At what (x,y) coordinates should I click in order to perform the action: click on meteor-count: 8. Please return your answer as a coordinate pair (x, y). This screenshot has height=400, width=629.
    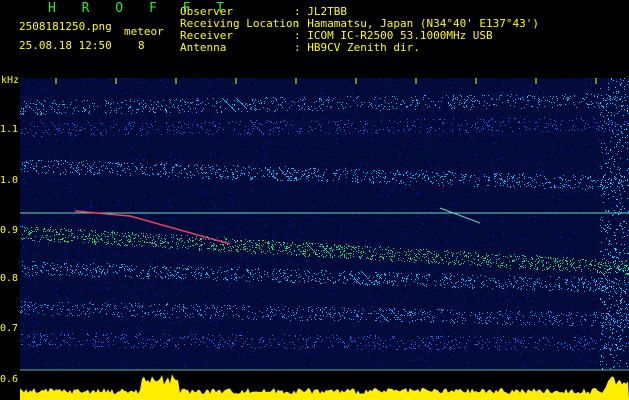
    Looking at the image, I should click on (141, 45).